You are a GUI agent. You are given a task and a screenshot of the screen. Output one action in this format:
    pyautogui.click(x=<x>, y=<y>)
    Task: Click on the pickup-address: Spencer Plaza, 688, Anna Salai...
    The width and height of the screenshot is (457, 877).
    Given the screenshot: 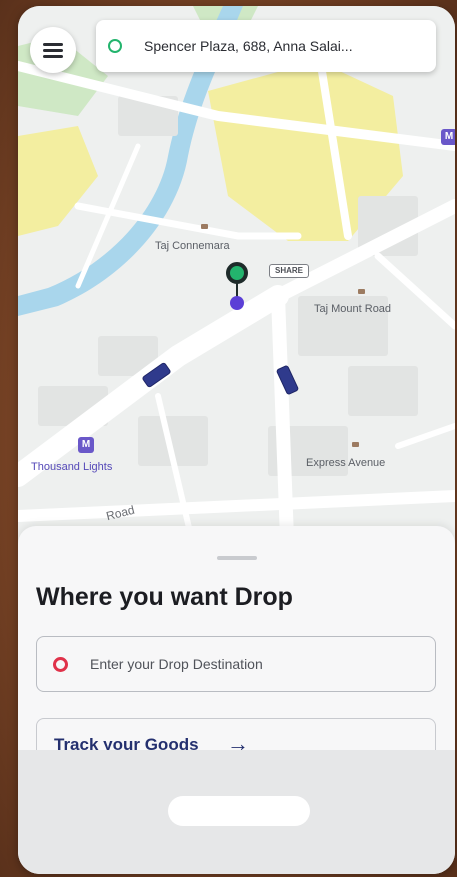 What is the action you would take?
    pyautogui.click(x=248, y=46)
    